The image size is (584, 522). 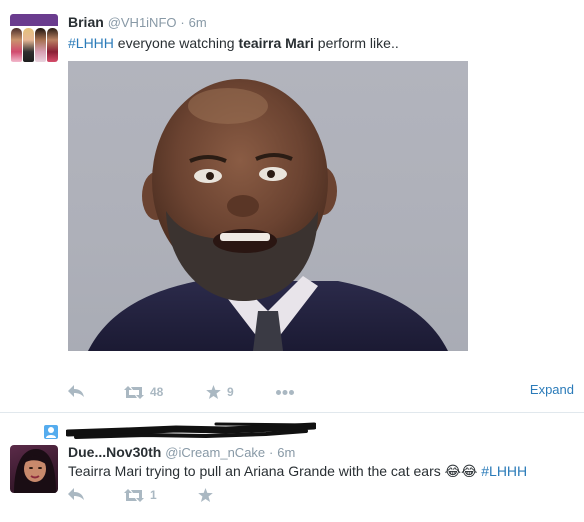 I want to click on tweet-text-segment: everyone watching, so click(x=176, y=43).